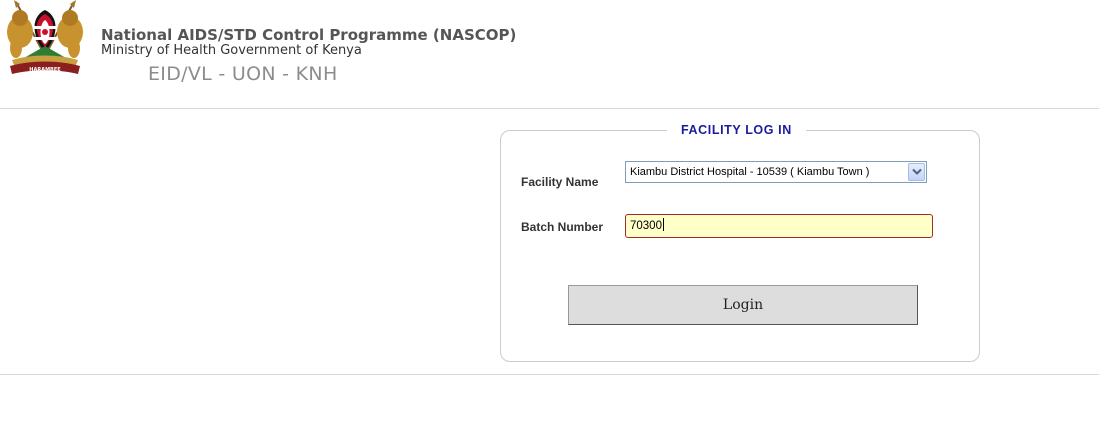 The image size is (1099, 434). I want to click on fieldset-legend: FACILITY LOG IN, so click(736, 130).